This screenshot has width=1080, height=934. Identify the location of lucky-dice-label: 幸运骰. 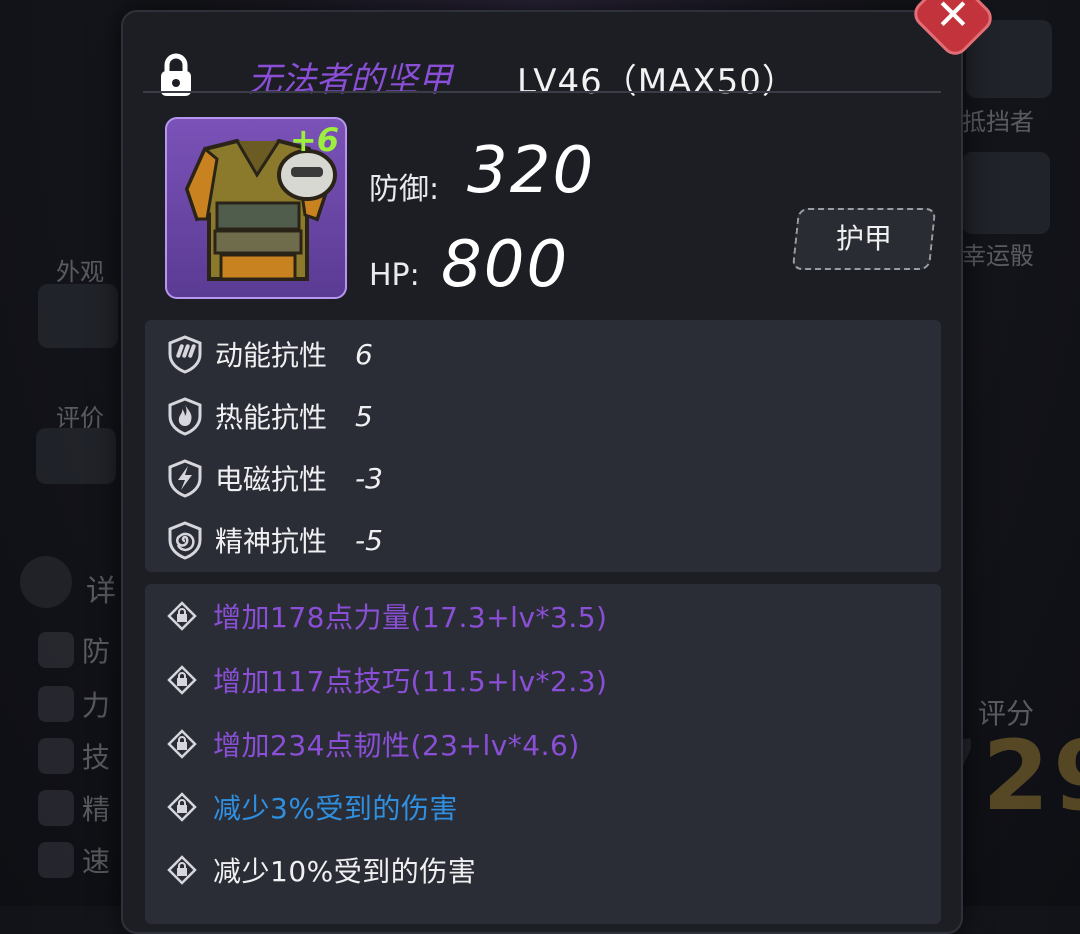
(998, 256).